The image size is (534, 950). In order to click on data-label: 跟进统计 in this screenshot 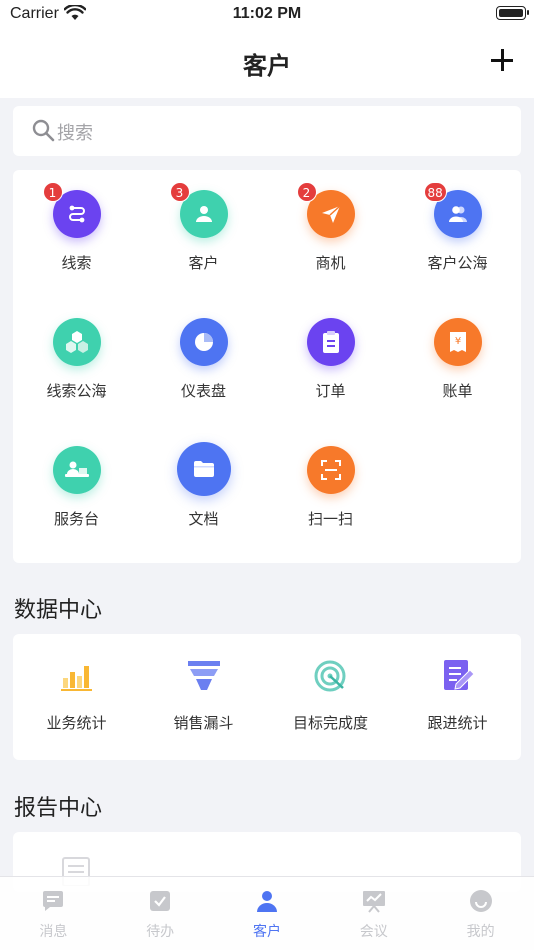, I will do `click(457, 723)`.